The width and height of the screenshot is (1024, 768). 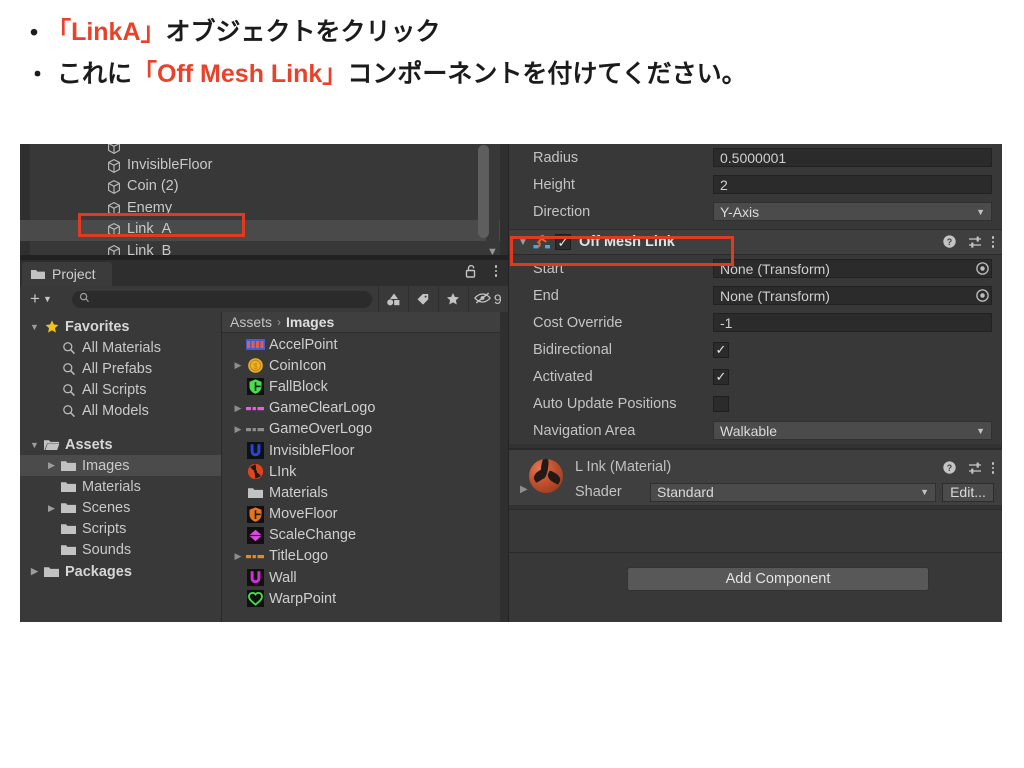 What do you see at coordinates (365, 322) in the screenshot?
I see `breadcrumb: Assets › Images` at bounding box center [365, 322].